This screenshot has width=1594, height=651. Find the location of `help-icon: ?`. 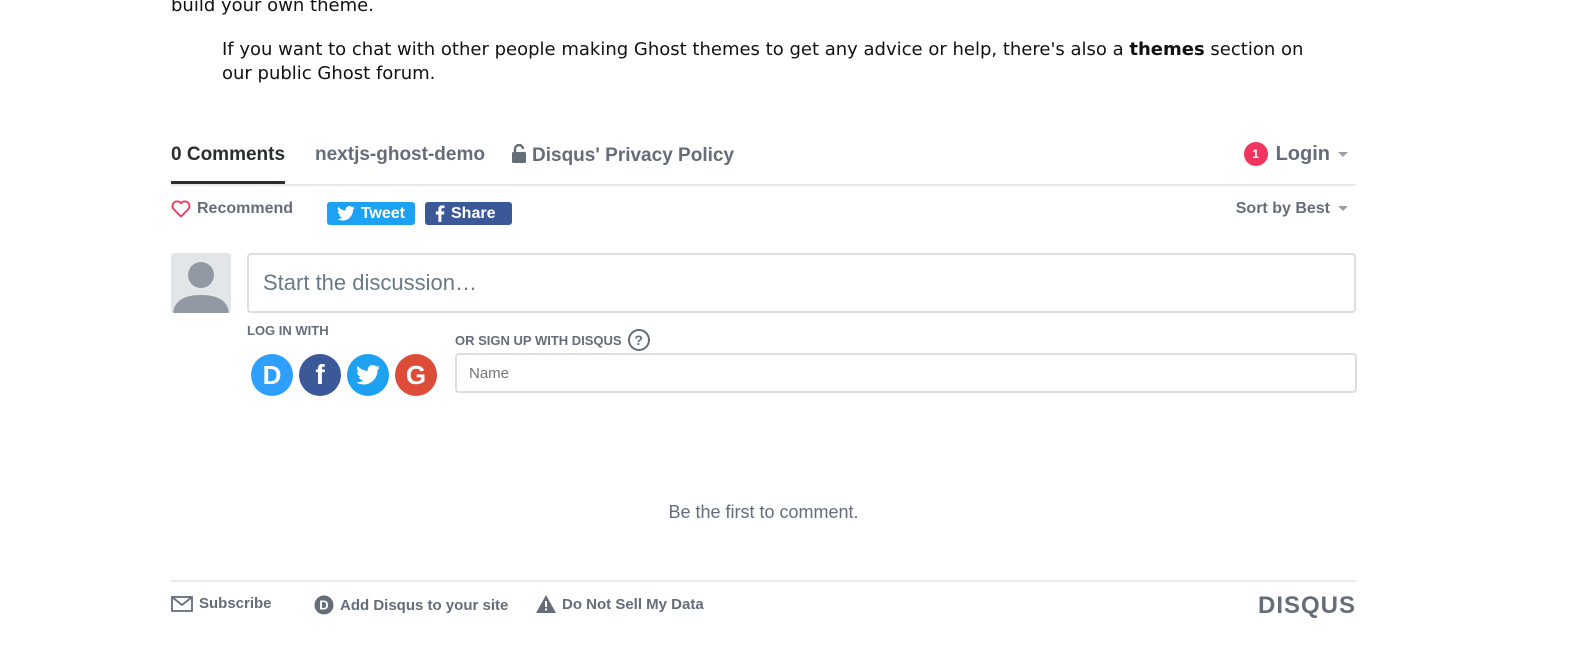

help-icon: ? is located at coordinates (638, 340).